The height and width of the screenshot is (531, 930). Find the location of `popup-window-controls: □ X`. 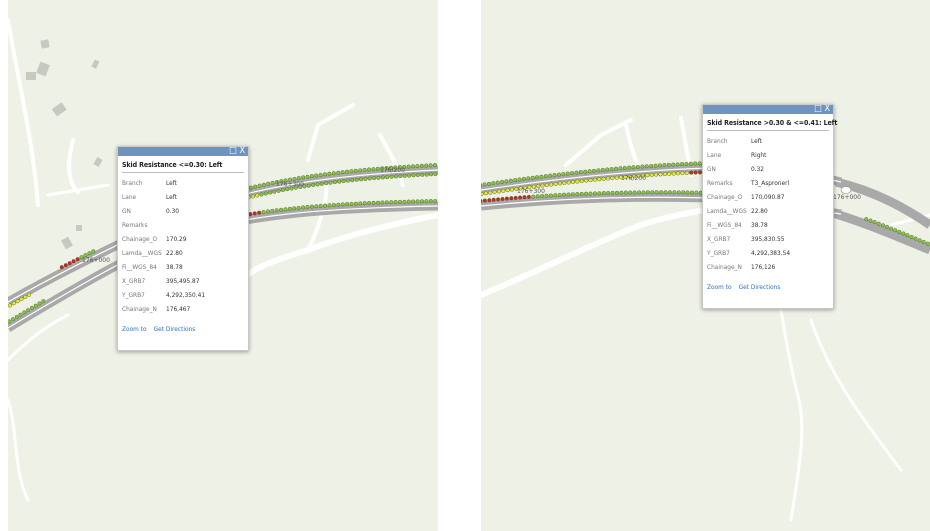

popup-window-controls: □ X is located at coordinates (237, 151).